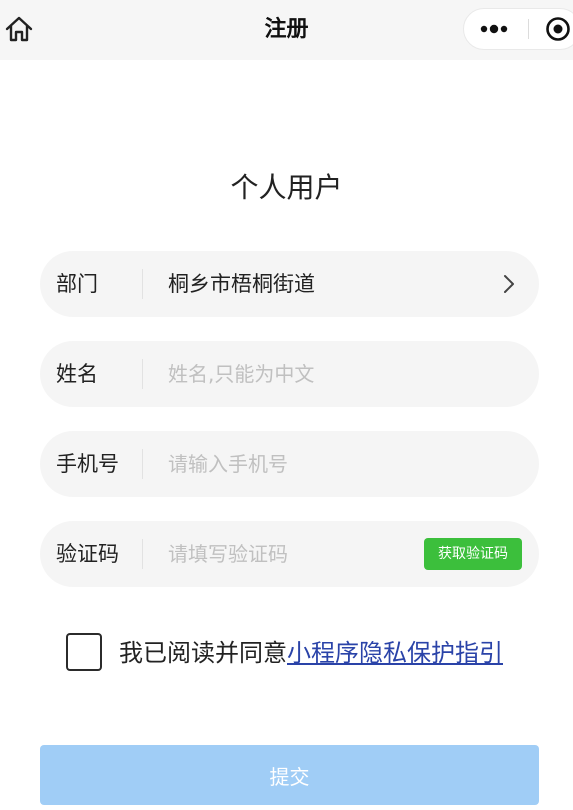  I want to click on target-icon, so click(558, 29).